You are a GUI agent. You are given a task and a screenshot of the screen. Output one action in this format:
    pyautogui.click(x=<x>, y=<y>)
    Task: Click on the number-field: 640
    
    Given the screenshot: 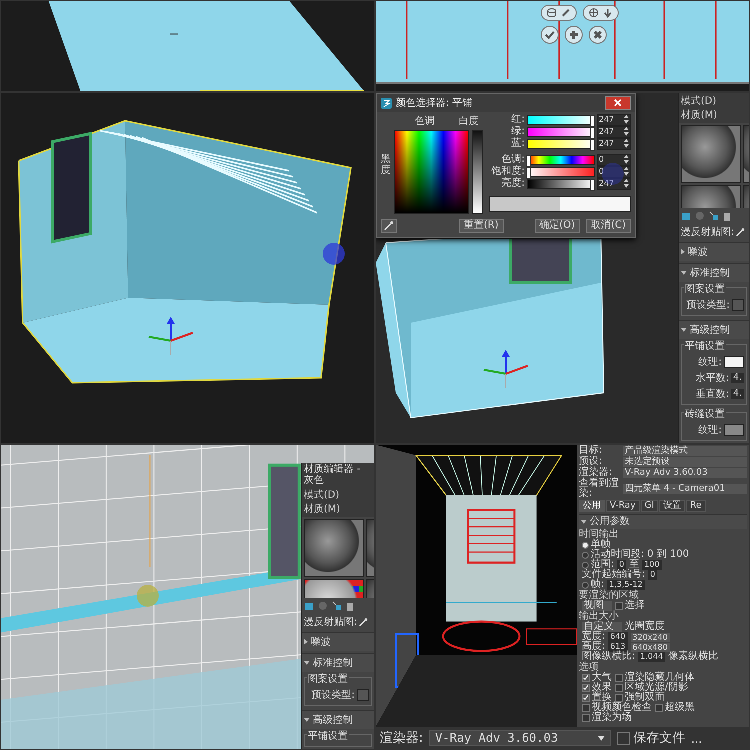 What is the action you would take?
    pyautogui.click(x=618, y=637)
    